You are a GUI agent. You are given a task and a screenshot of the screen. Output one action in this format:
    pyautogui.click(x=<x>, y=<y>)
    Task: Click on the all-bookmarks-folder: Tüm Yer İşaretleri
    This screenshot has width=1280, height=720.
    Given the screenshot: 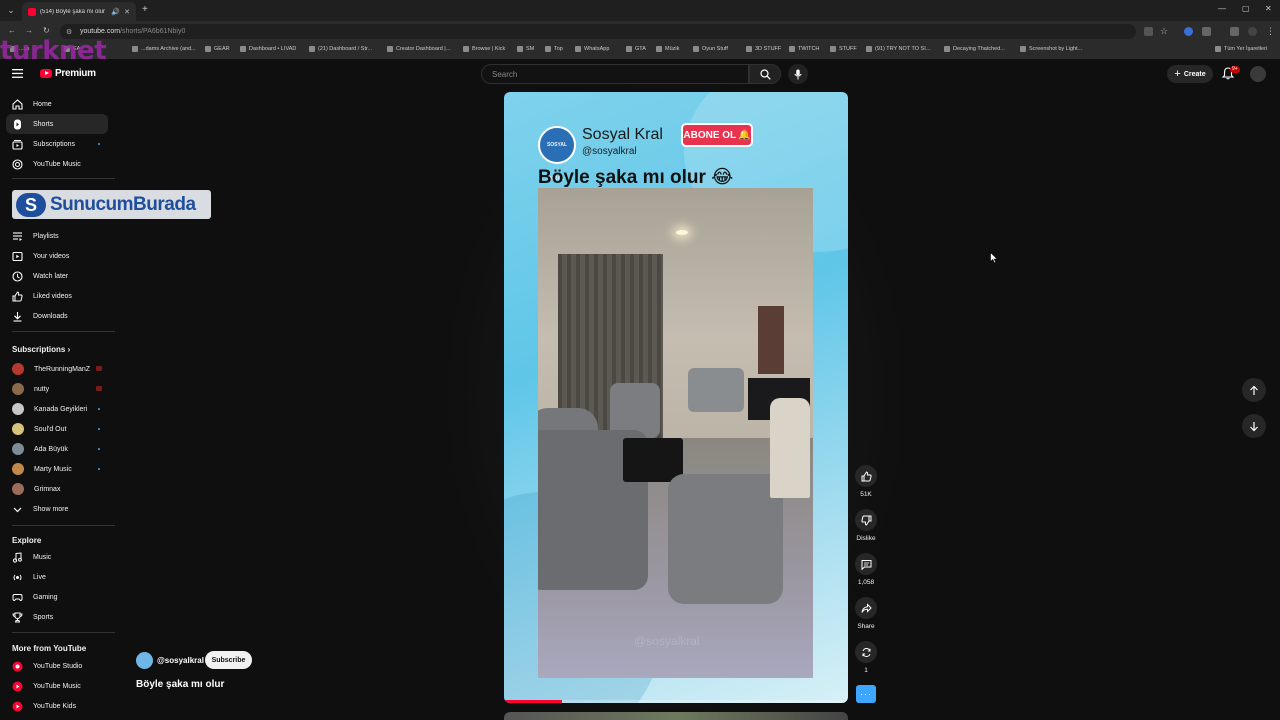 What is the action you would take?
    pyautogui.click(x=1241, y=49)
    